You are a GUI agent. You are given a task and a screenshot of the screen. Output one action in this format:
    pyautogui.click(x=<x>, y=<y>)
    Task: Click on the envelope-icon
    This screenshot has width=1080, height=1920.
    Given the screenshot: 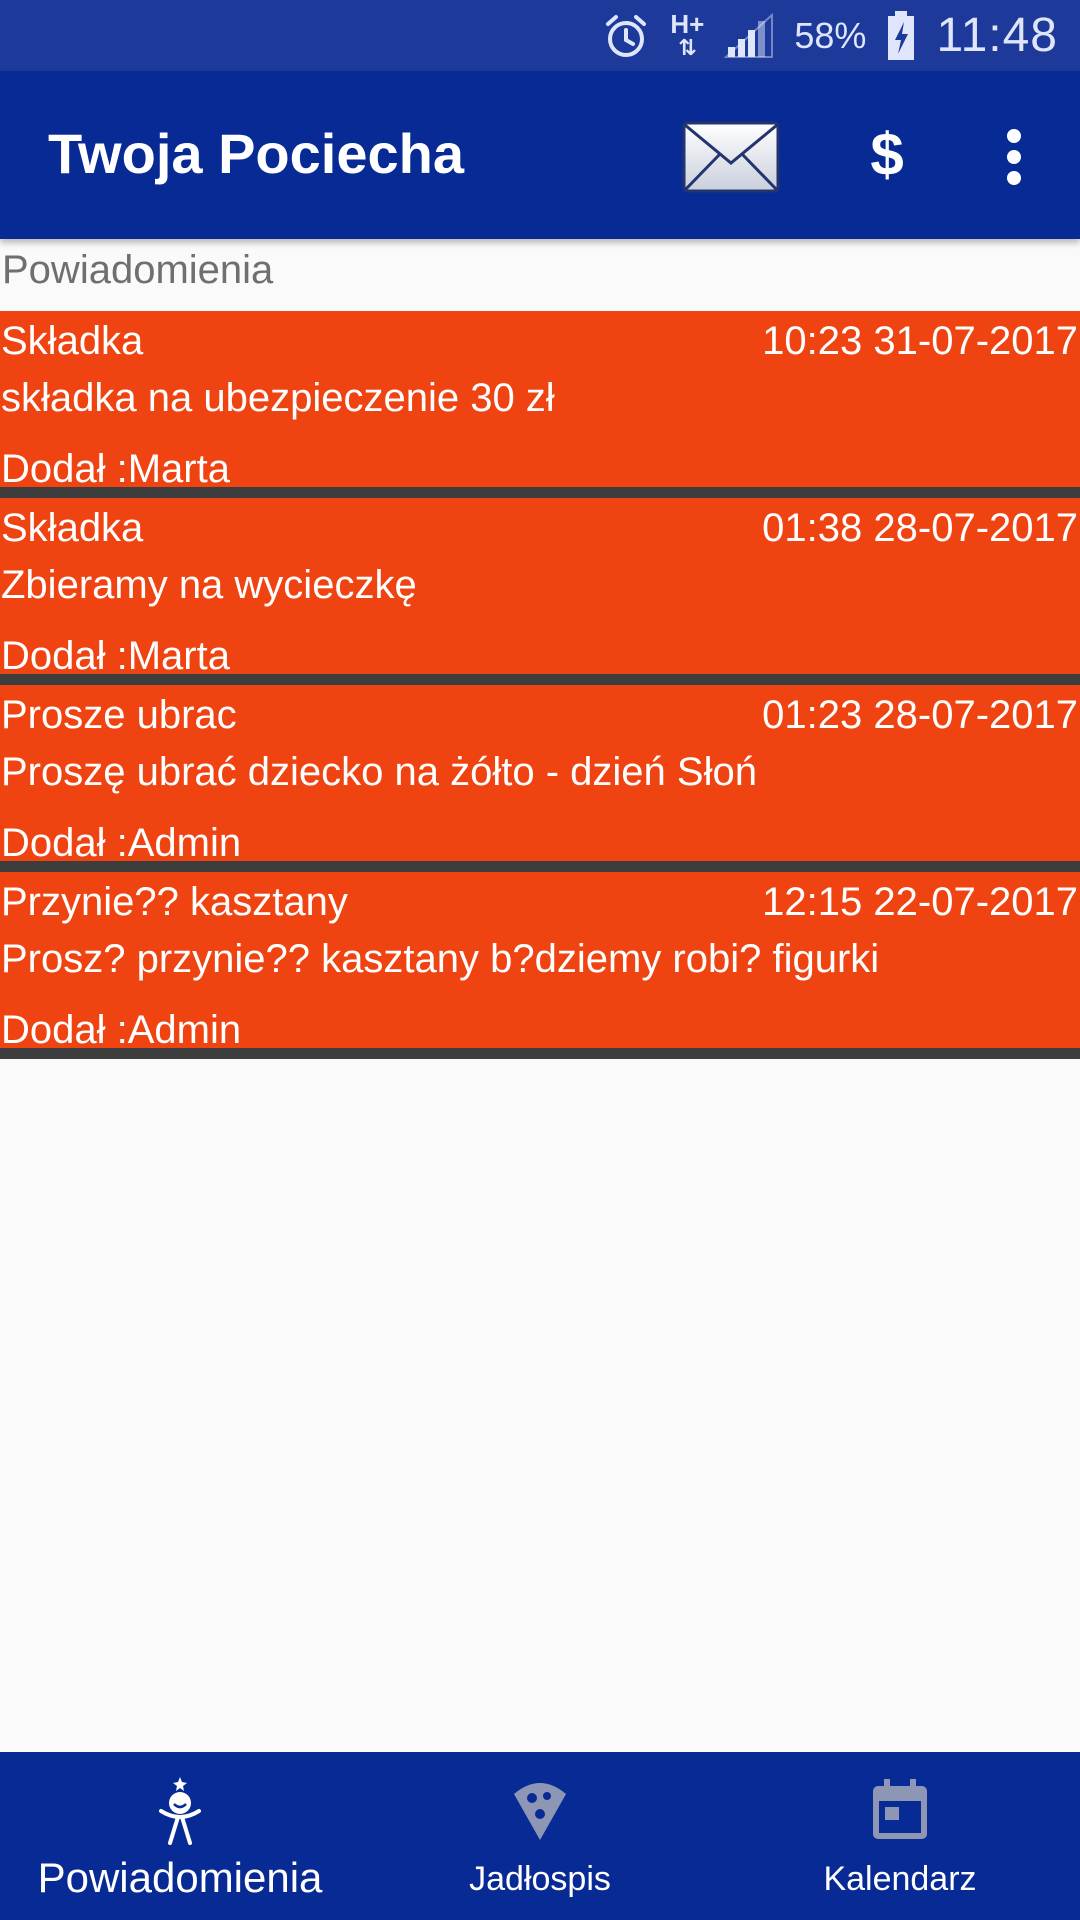 What is the action you would take?
    pyautogui.click(x=731, y=157)
    